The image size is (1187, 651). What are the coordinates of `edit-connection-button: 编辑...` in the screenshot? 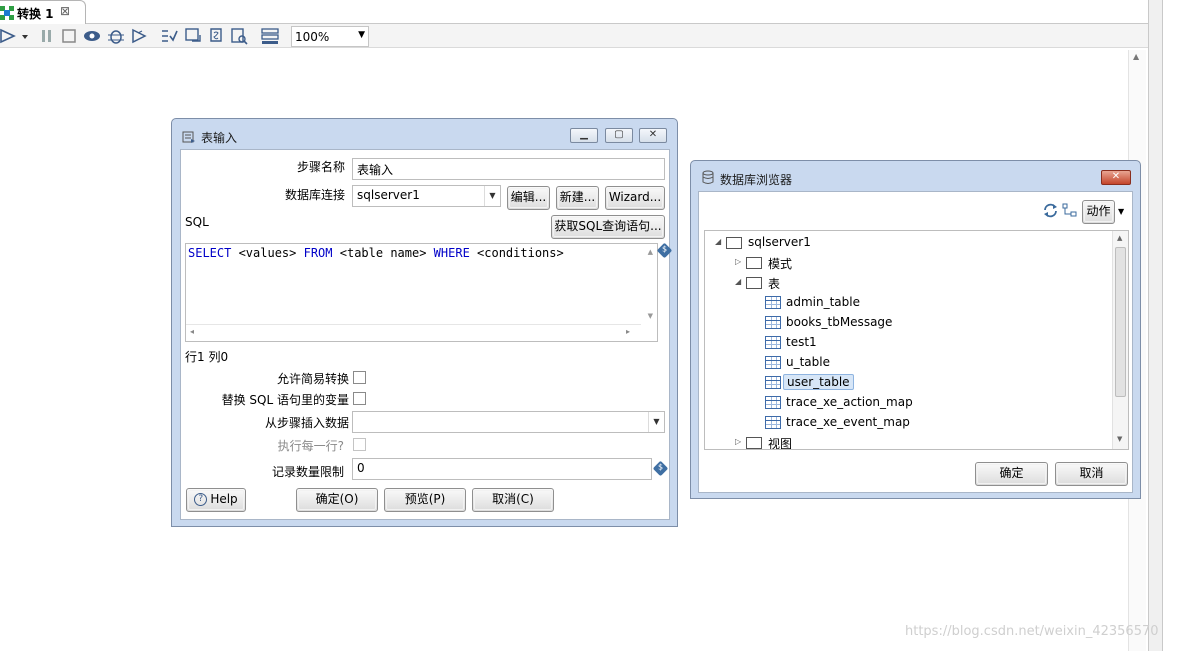 It's located at (528, 198).